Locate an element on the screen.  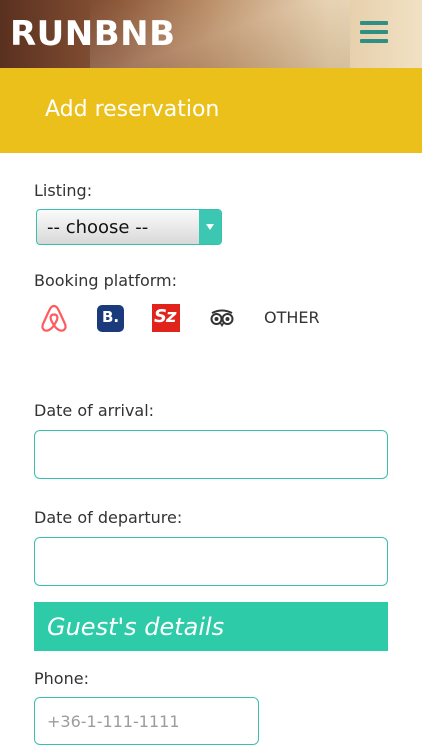
booking-platform-options: B. Sz OTHER is located at coordinates (214, 319).